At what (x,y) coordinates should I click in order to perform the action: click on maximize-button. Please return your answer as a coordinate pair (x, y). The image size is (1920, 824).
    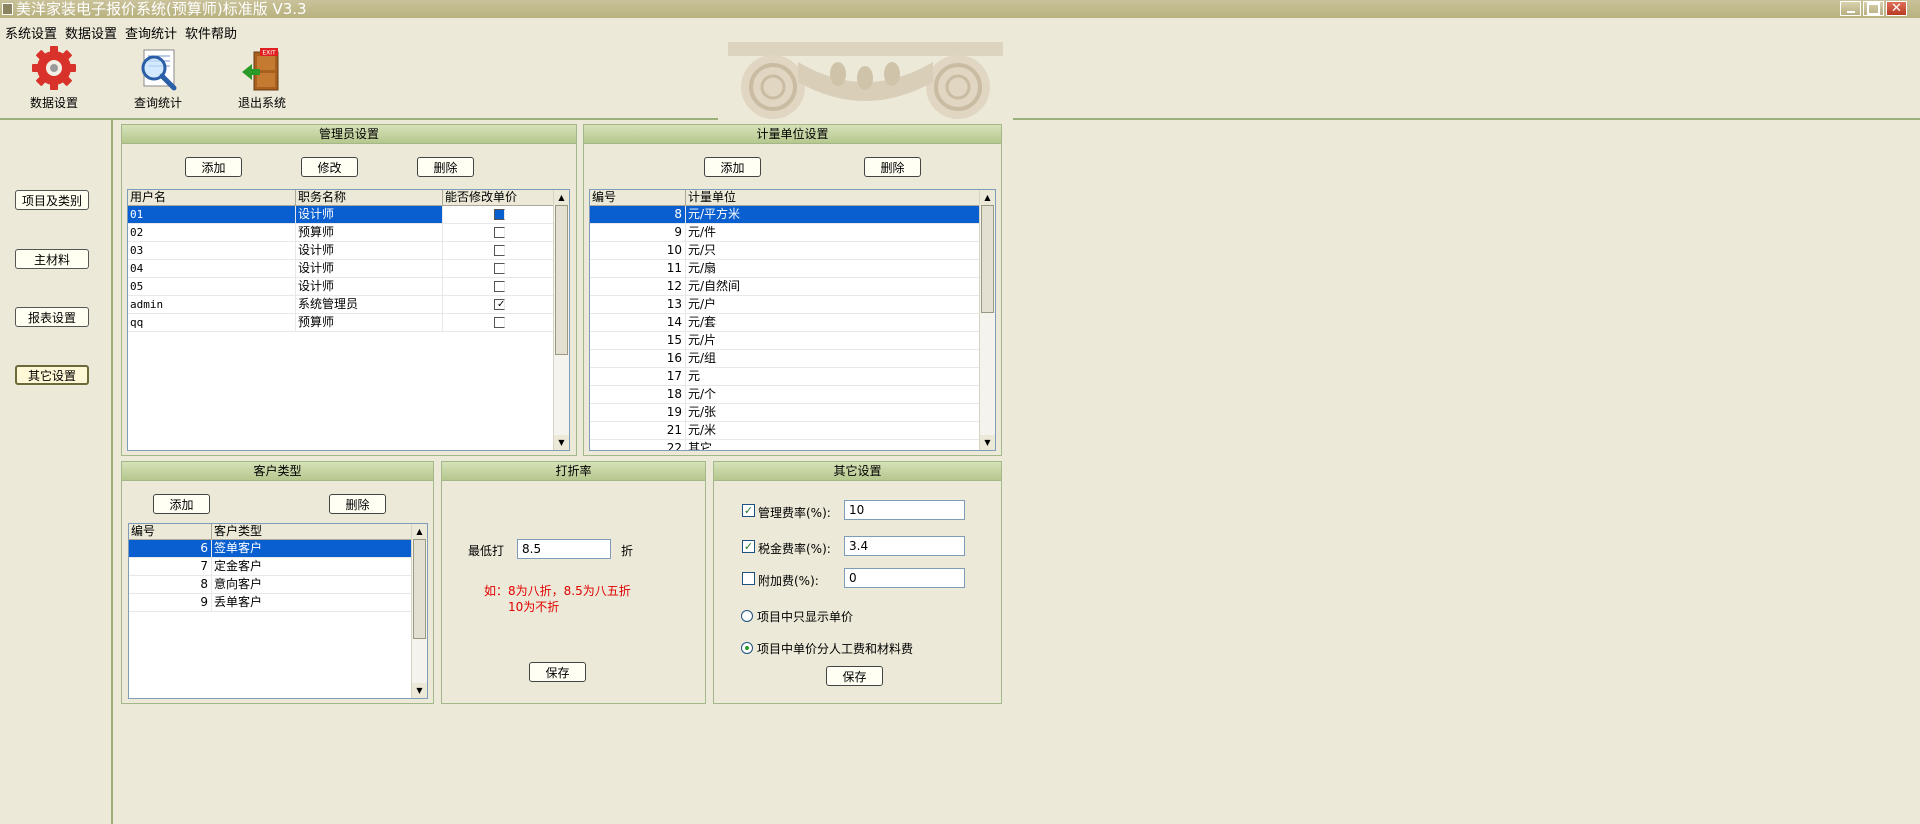
    Looking at the image, I should click on (1873, 8).